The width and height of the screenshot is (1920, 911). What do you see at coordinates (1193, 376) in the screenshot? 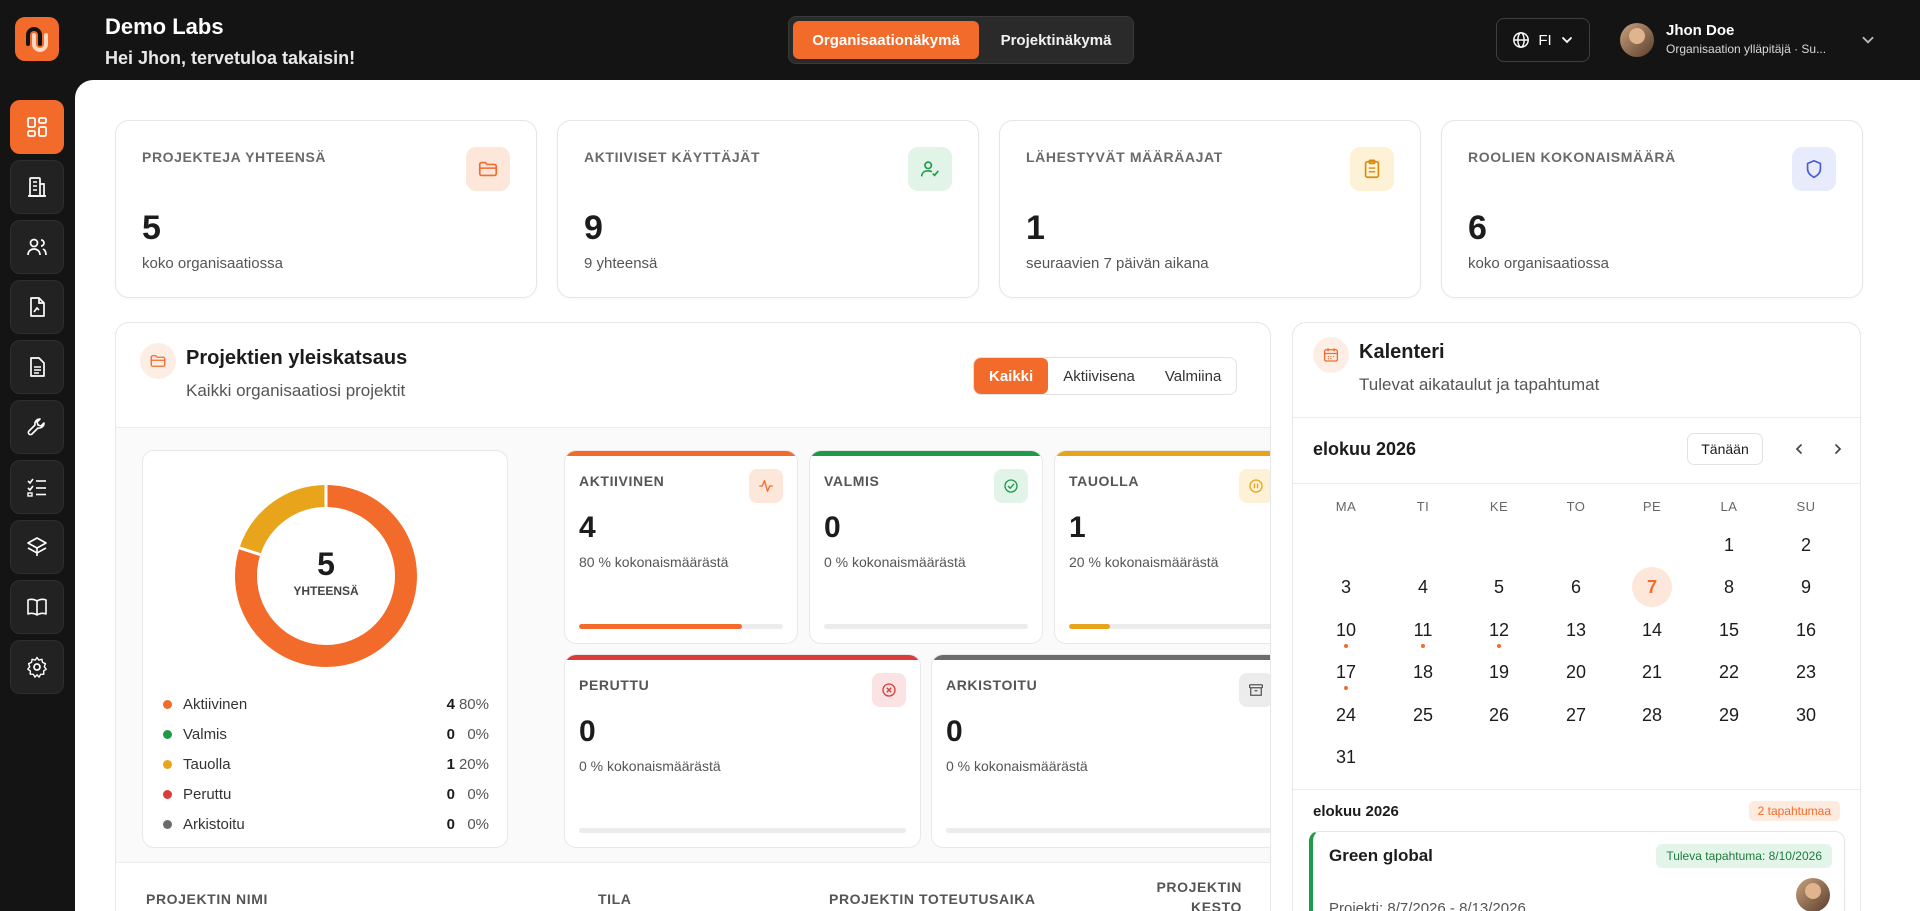
I see `filter-completed: Valmiina` at bounding box center [1193, 376].